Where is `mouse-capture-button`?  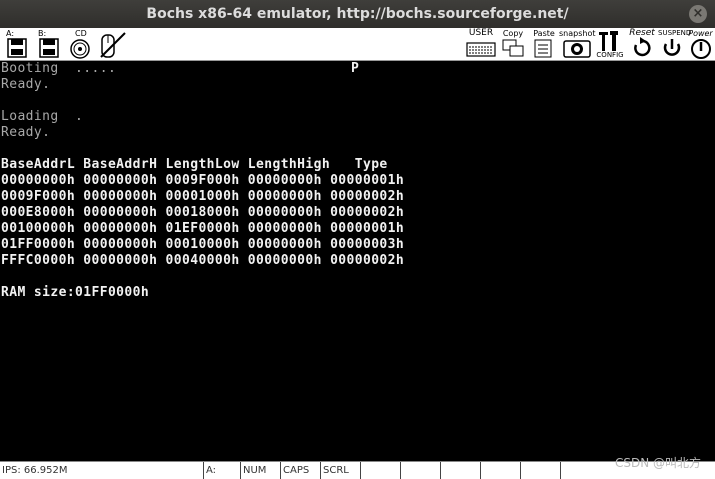
mouse-capture-button is located at coordinates (113, 44).